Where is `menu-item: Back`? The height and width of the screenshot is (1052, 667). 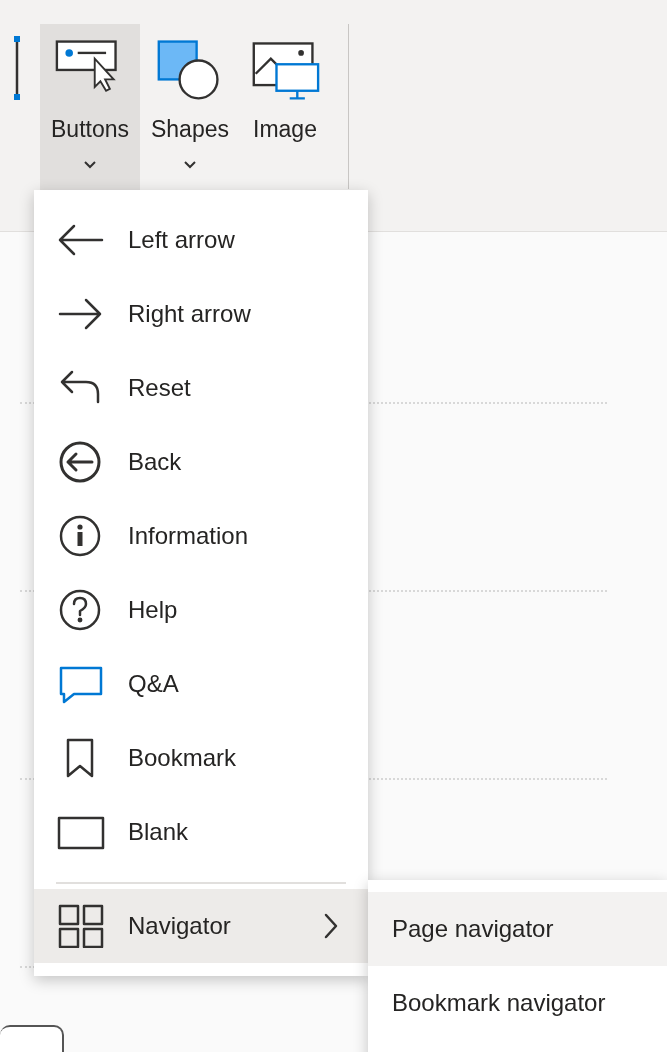 menu-item: Back is located at coordinates (201, 462).